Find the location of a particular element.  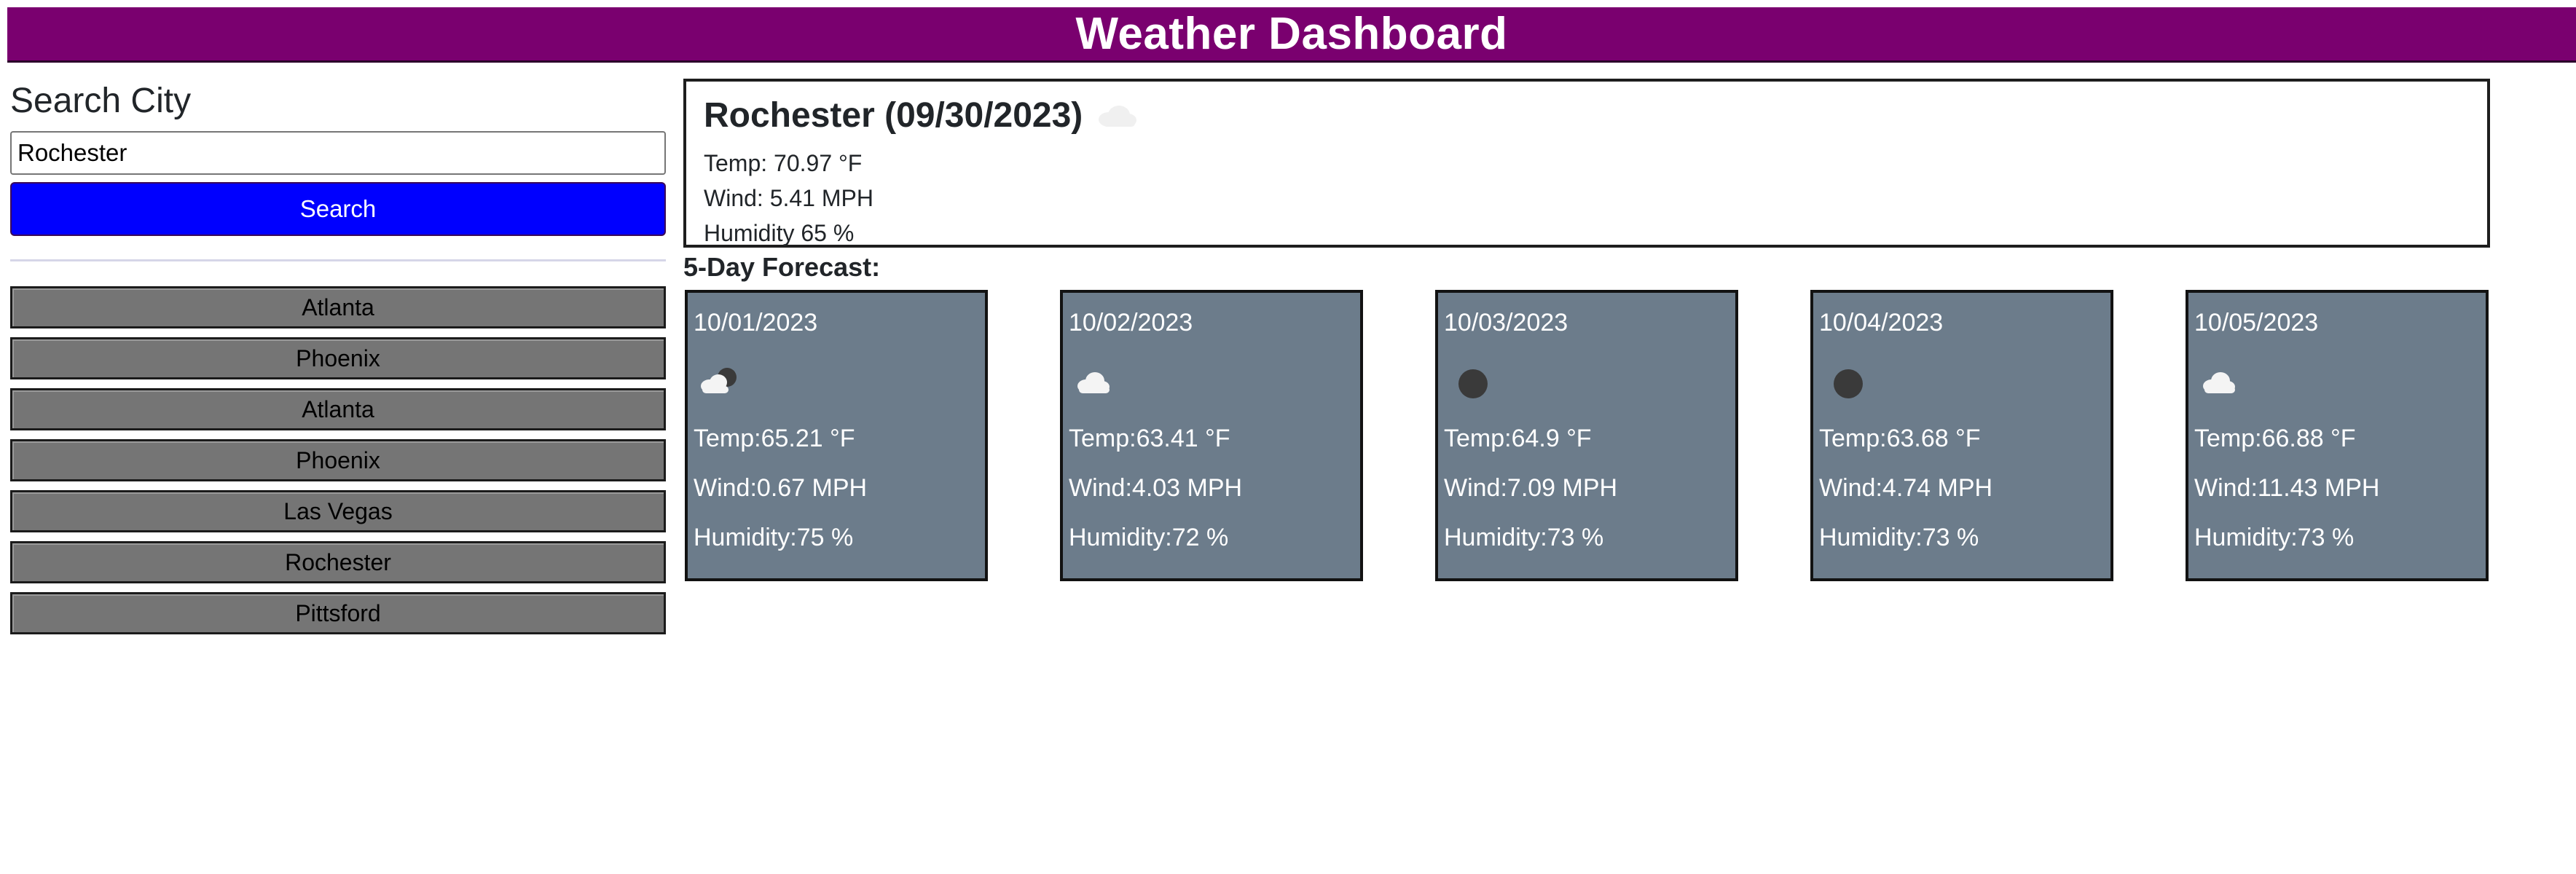

forecast-wind: Wind:4.03 MPH is located at coordinates (1156, 488).